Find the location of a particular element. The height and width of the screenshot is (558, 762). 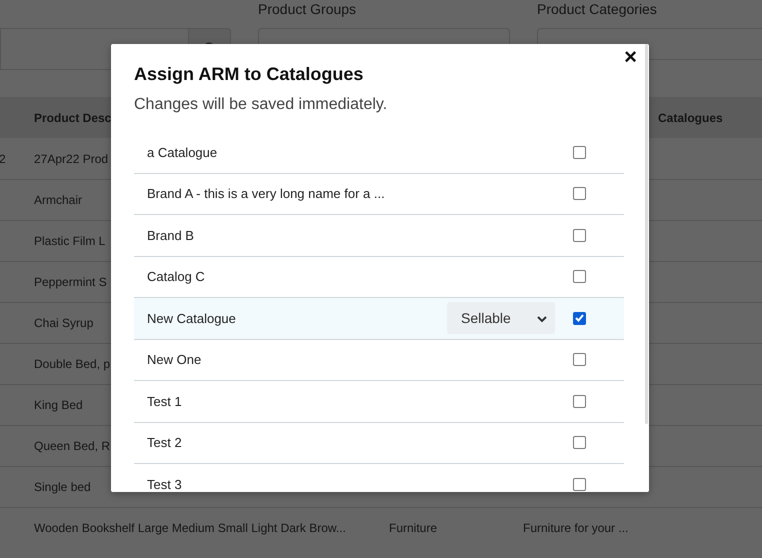

filter-label: Product Categories is located at coordinates (597, 10).